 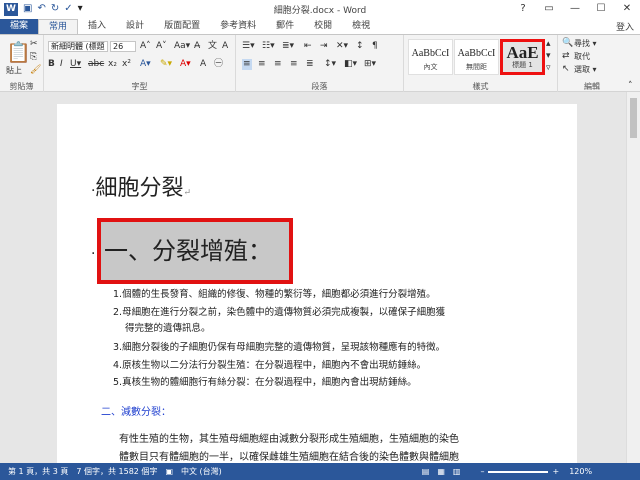 What do you see at coordinates (430, 53) in the screenshot?
I see `style-normal-sample: AaBbCcI` at bounding box center [430, 53].